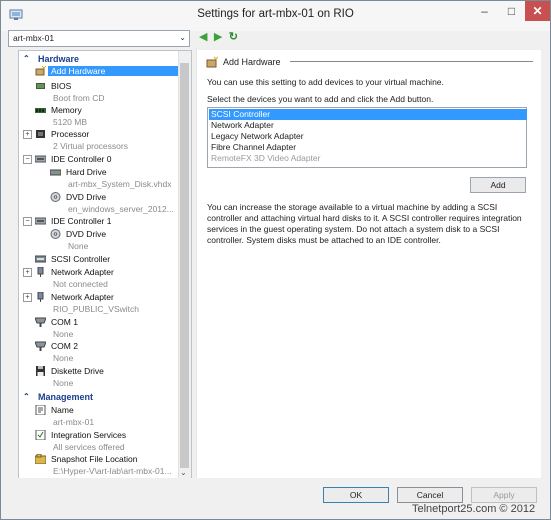 The width and height of the screenshot is (551, 520). What do you see at coordinates (203, 37) in the screenshot?
I see `back-arrow-icon: ◀` at bounding box center [203, 37].